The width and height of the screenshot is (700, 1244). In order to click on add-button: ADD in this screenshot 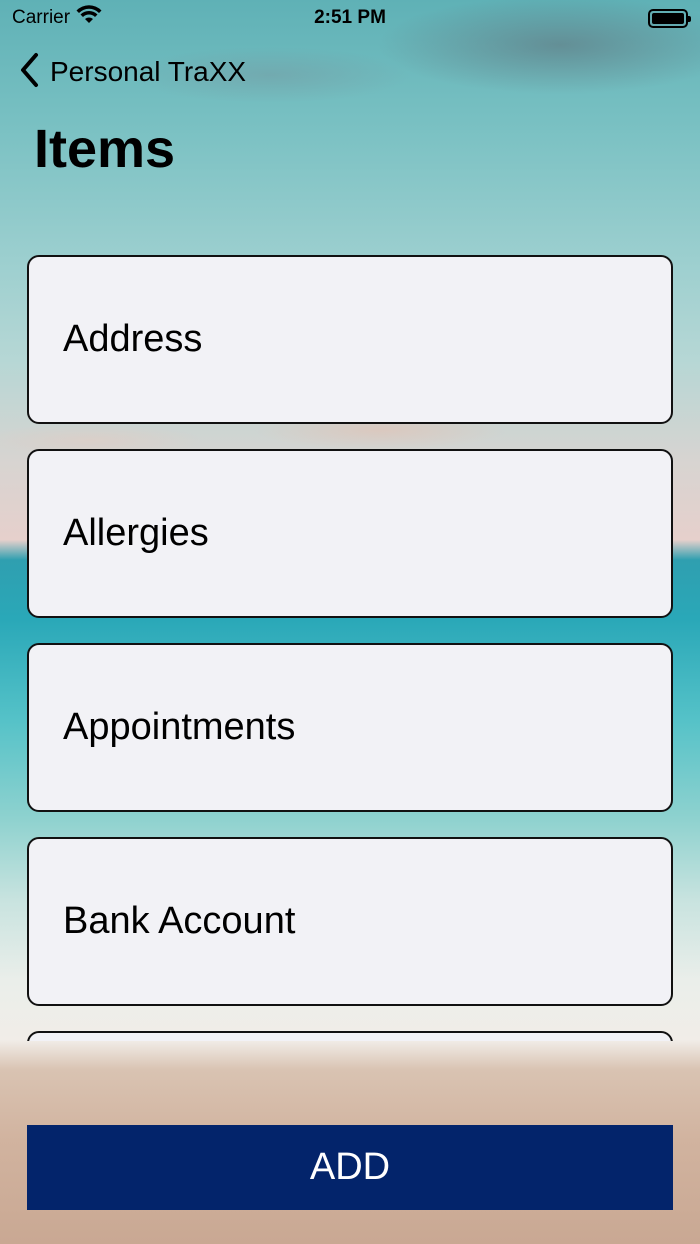, I will do `click(350, 1167)`.